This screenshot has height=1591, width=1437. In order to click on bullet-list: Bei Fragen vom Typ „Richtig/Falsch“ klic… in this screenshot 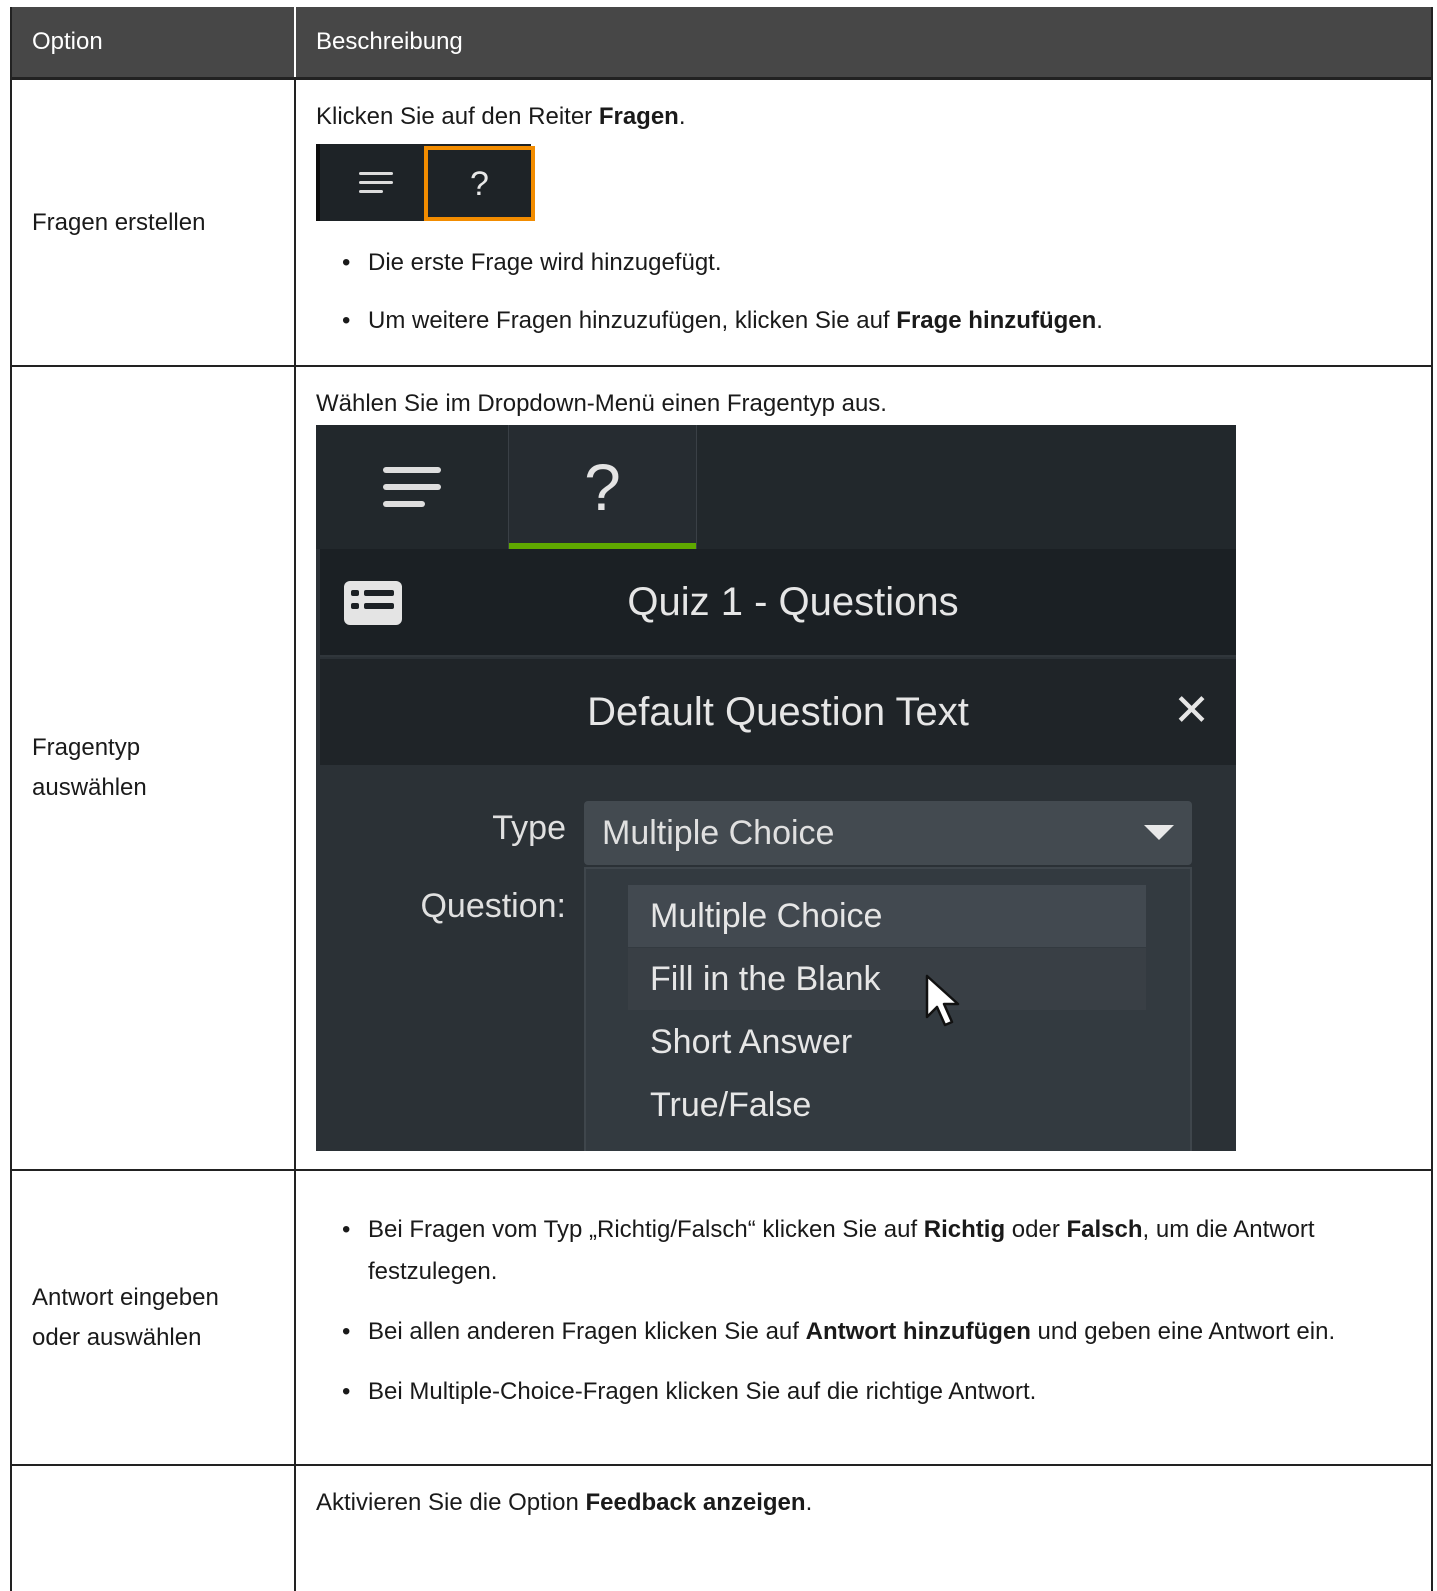, I will do `click(863, 1311)`.